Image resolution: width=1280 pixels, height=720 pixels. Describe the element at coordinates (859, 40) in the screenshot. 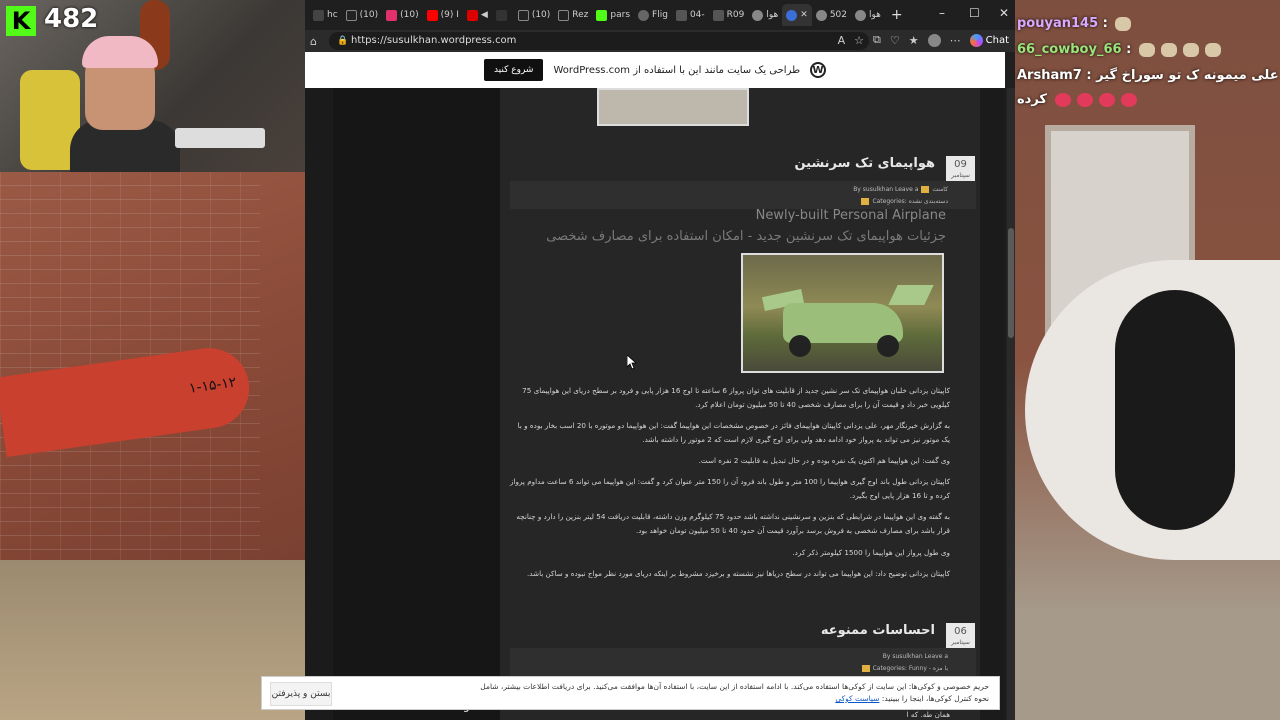

I see `favorite-star-icon: ☆` at that location.